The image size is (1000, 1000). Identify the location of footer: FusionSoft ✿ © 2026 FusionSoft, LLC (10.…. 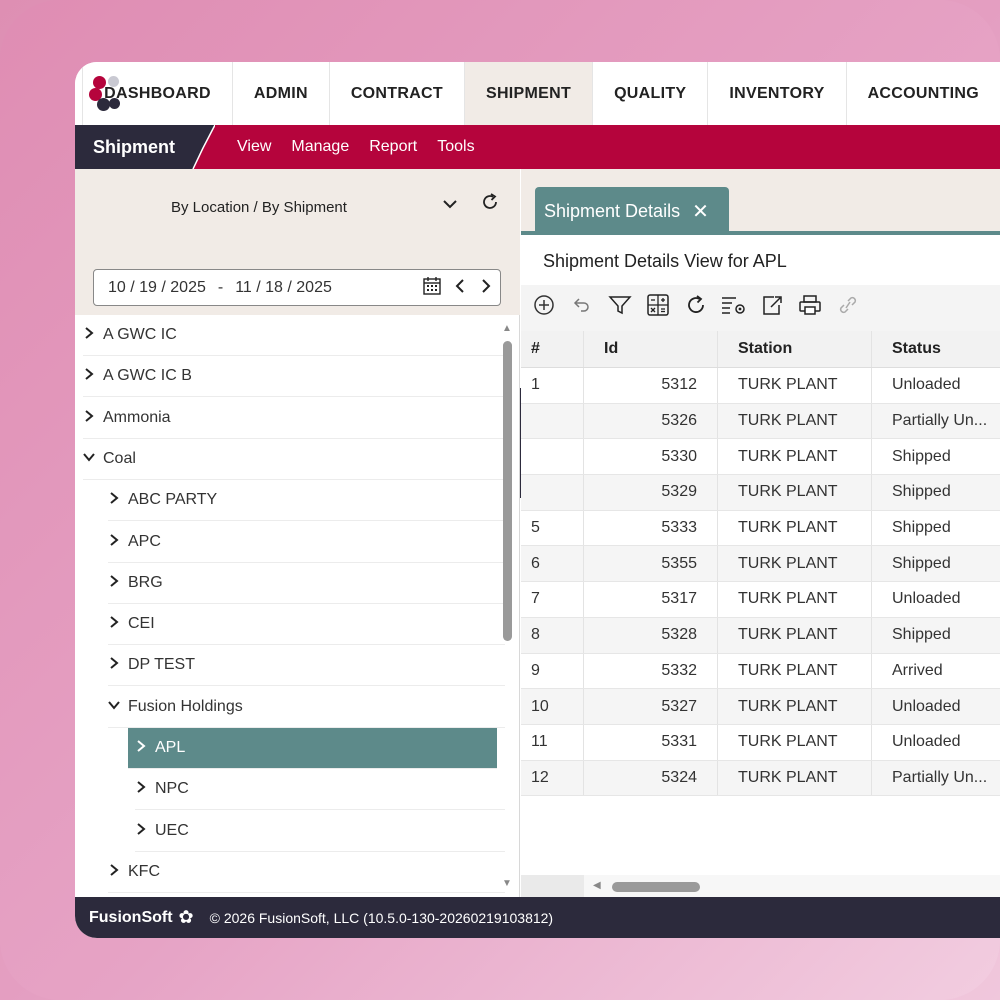
(537, 917).